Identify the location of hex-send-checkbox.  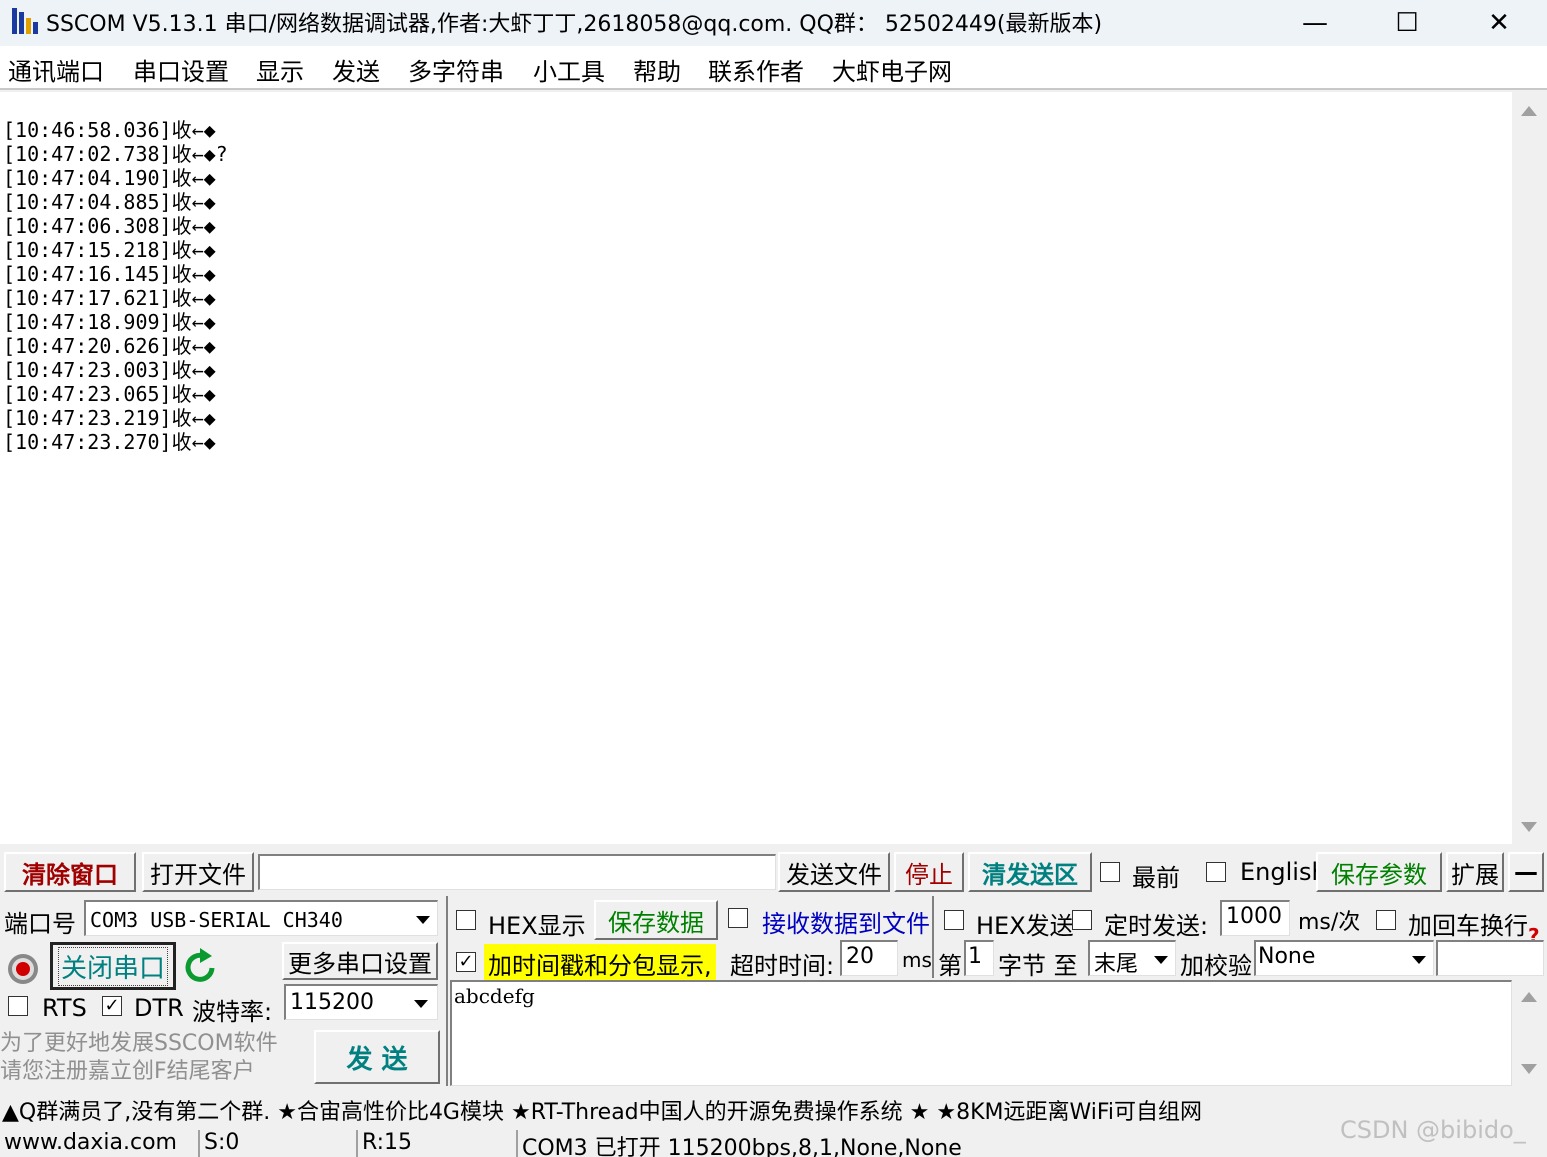
(954, 920).